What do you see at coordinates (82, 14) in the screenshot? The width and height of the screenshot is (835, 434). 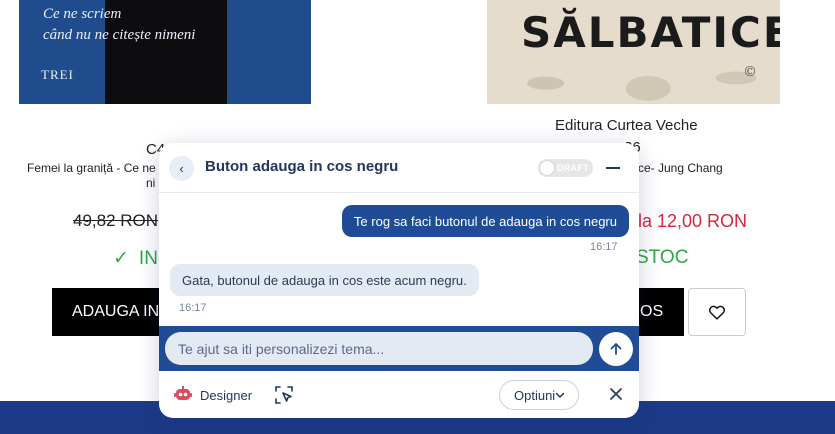 I see `cover-line-1: Ce ne scriem` at bounding box center [82, 14].